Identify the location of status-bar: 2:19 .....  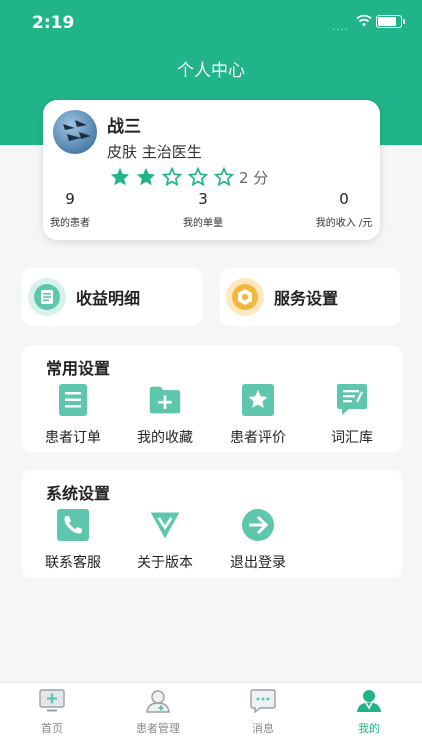
(211, 22).